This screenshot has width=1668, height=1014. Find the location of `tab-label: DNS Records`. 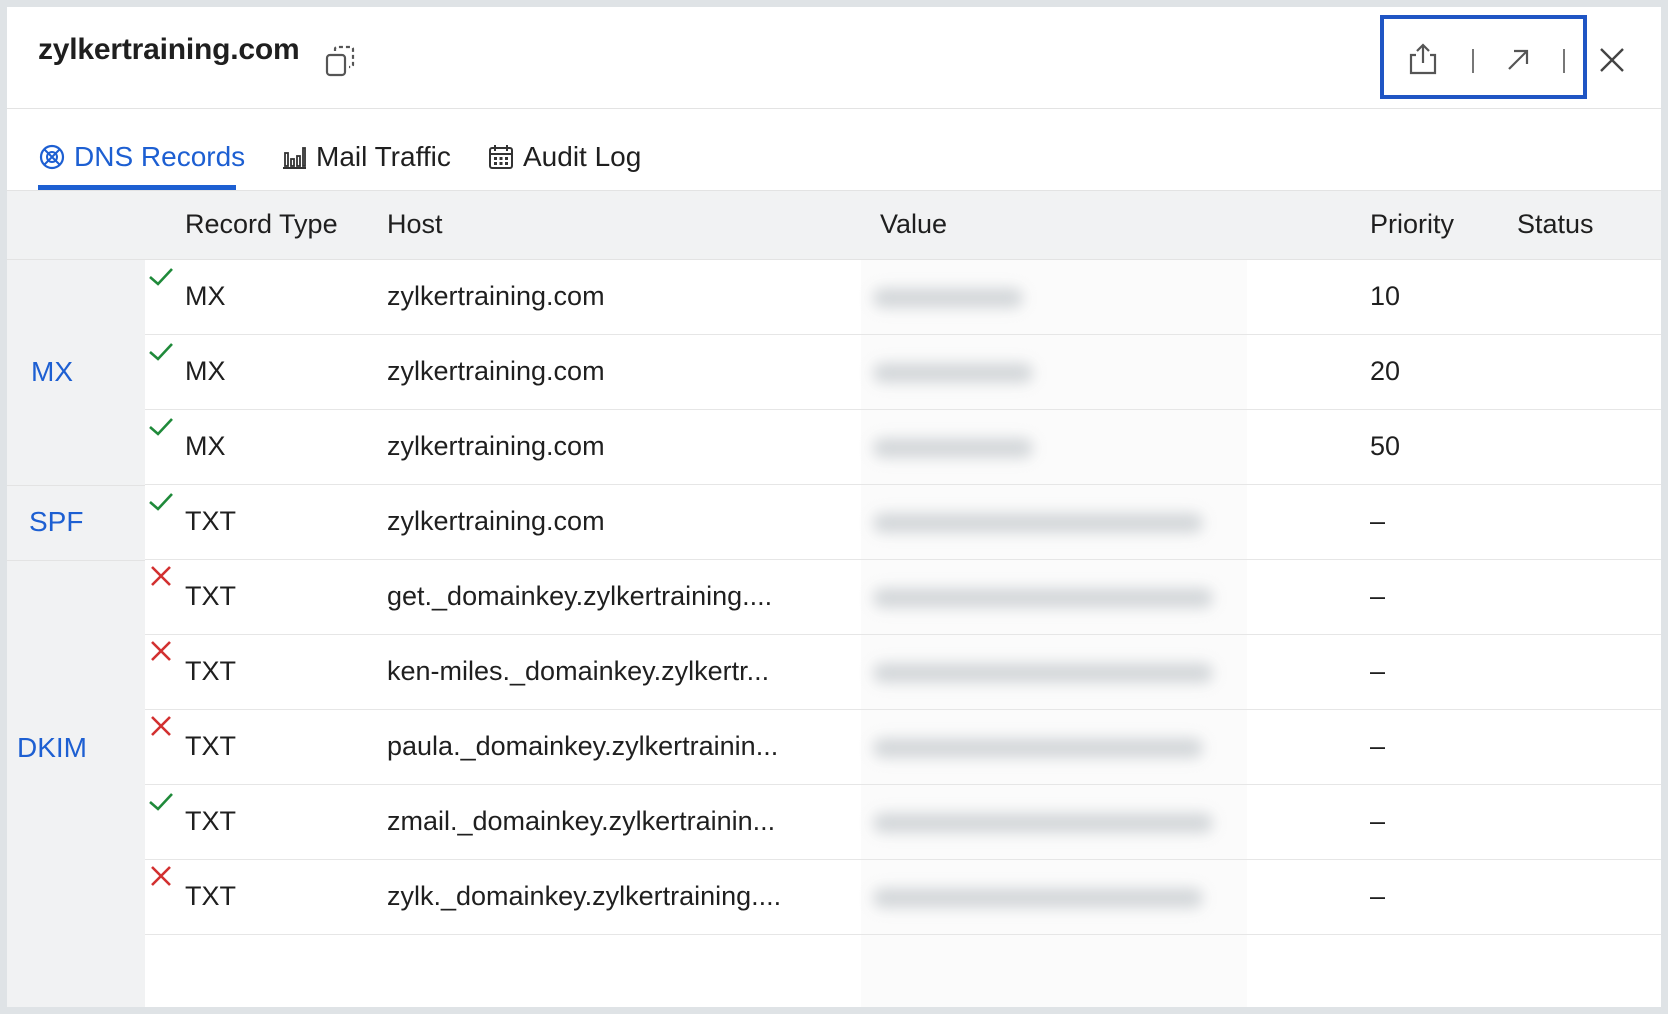

tab-label: DNS Records is located at coordinates (160, 156).